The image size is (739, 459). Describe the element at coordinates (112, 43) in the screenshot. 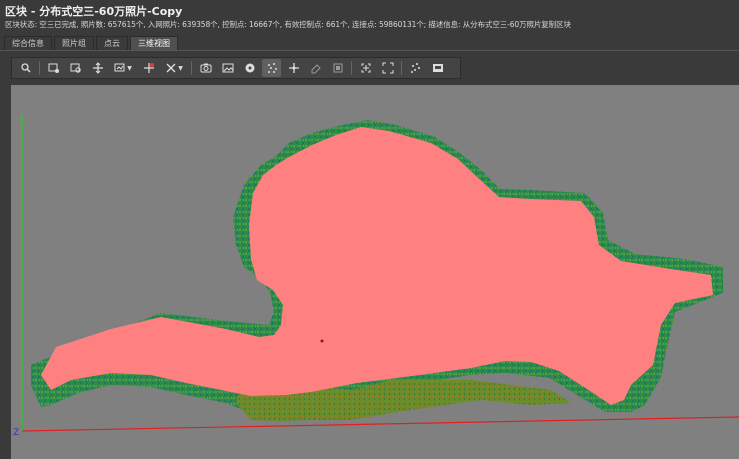

I see `tab-point-cloud: 点云` at that location.